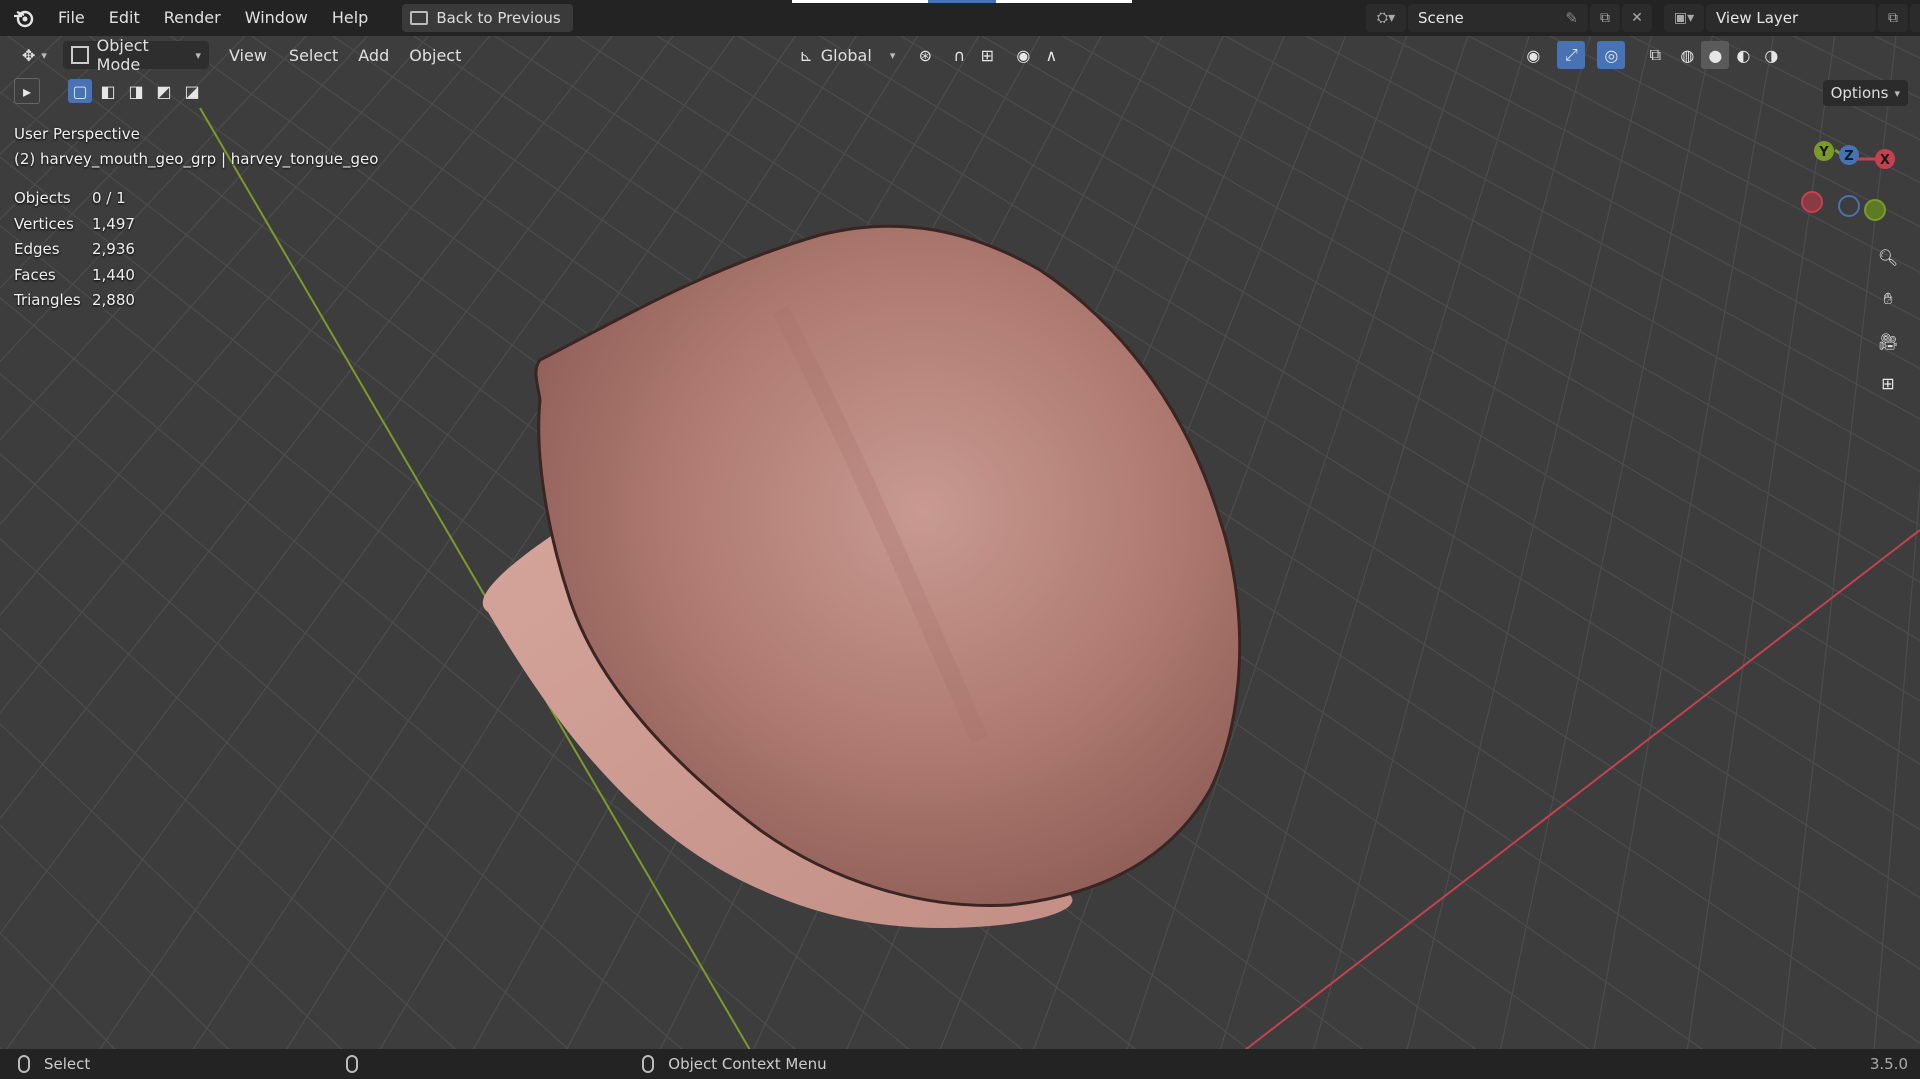 This screenshot has height=1079, width=1920. What do you see at coordinates (373, 55) in the screenshot?
I see `header-menu-add: Add` at bounding box center [373, 55].